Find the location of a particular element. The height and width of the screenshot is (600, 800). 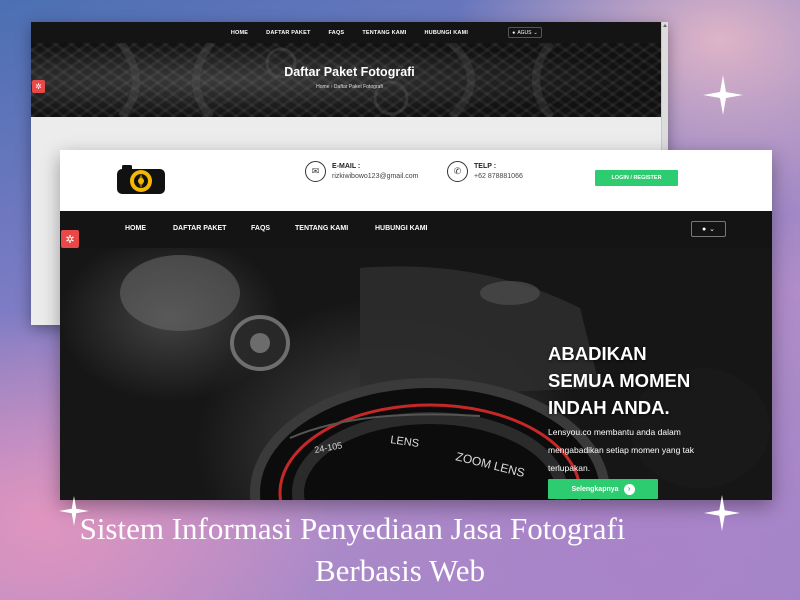

nav-home: HOME is located at coordinates (135, 228).